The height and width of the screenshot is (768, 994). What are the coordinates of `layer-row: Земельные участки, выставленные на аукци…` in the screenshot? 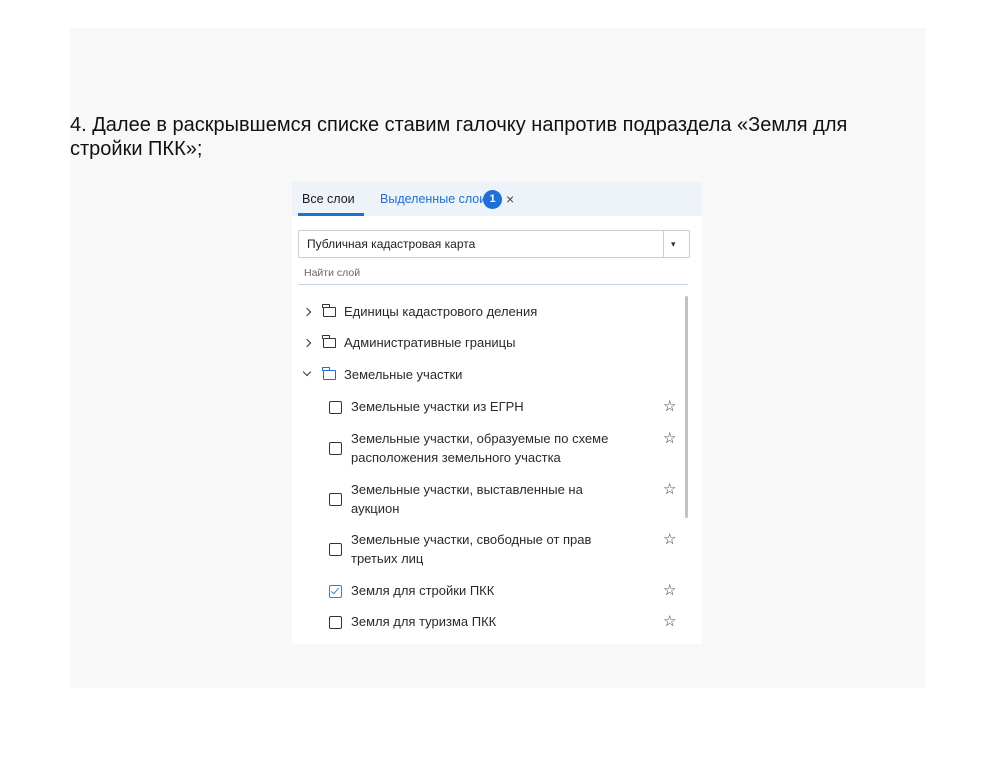 It's located at (497, 500).